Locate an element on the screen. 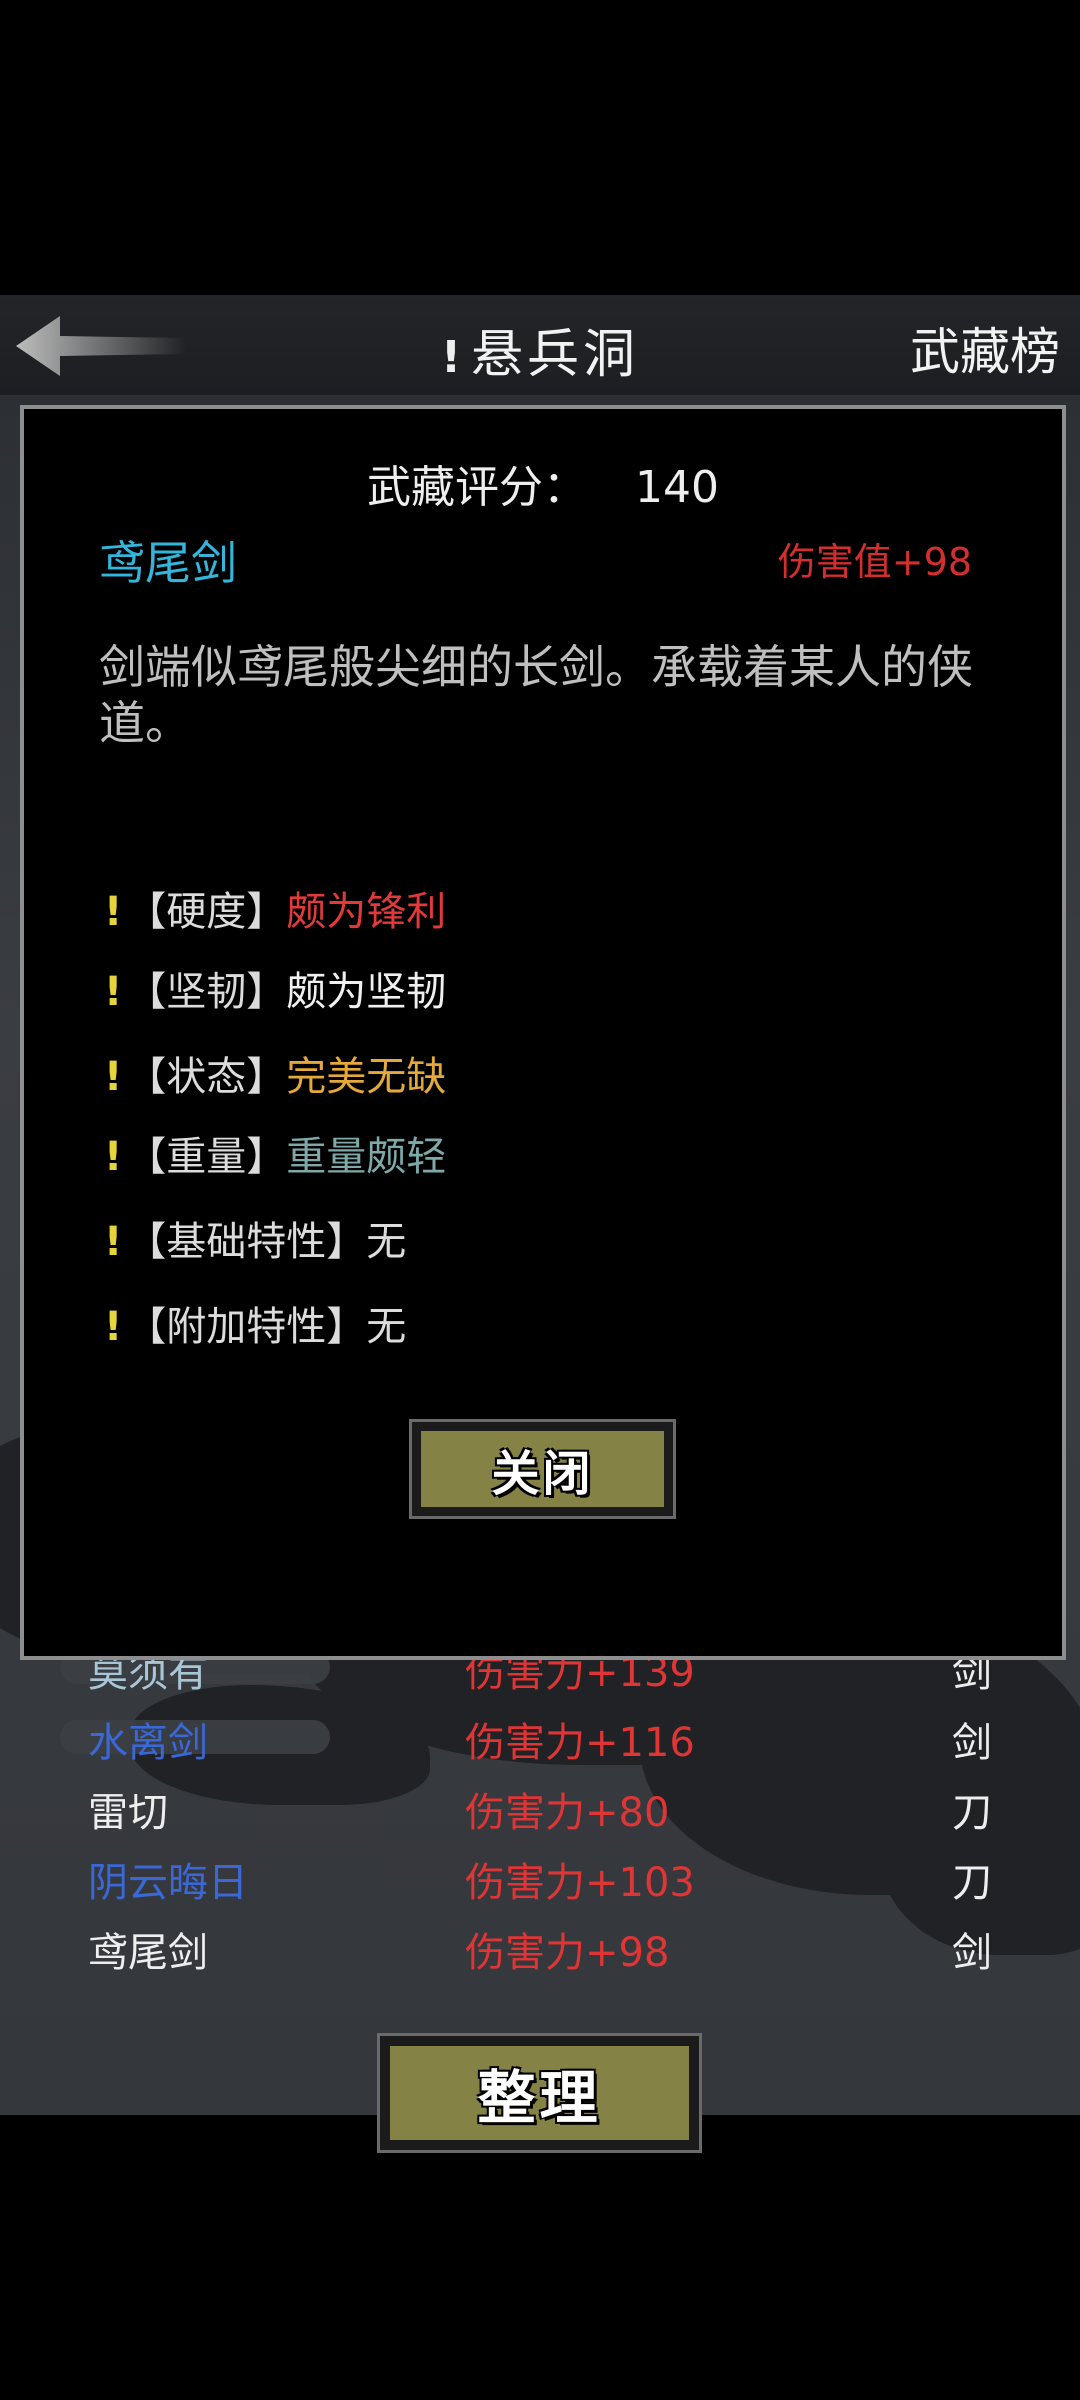 Image resolution: width=1080 pixels, height=2400 pixels. attribute-label: 【重量】 is located at coordinates (206, 1157).